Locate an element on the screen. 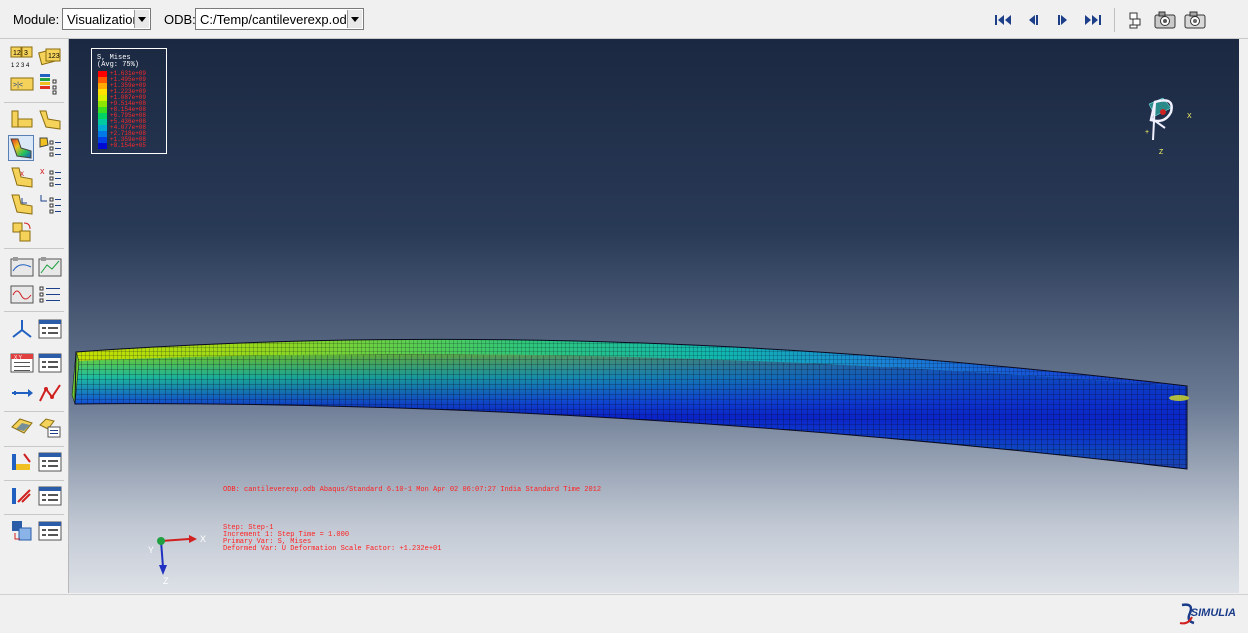 The image size is (1248, 633). plot-symbols-icon: x is located at coordinates (22, 177).